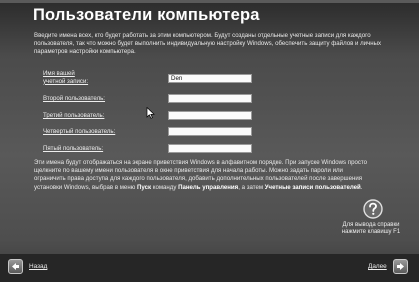 This screenshot has width=419, height=282. I want to click on third-user-label: Третий пользователь:, so click(74, 115).